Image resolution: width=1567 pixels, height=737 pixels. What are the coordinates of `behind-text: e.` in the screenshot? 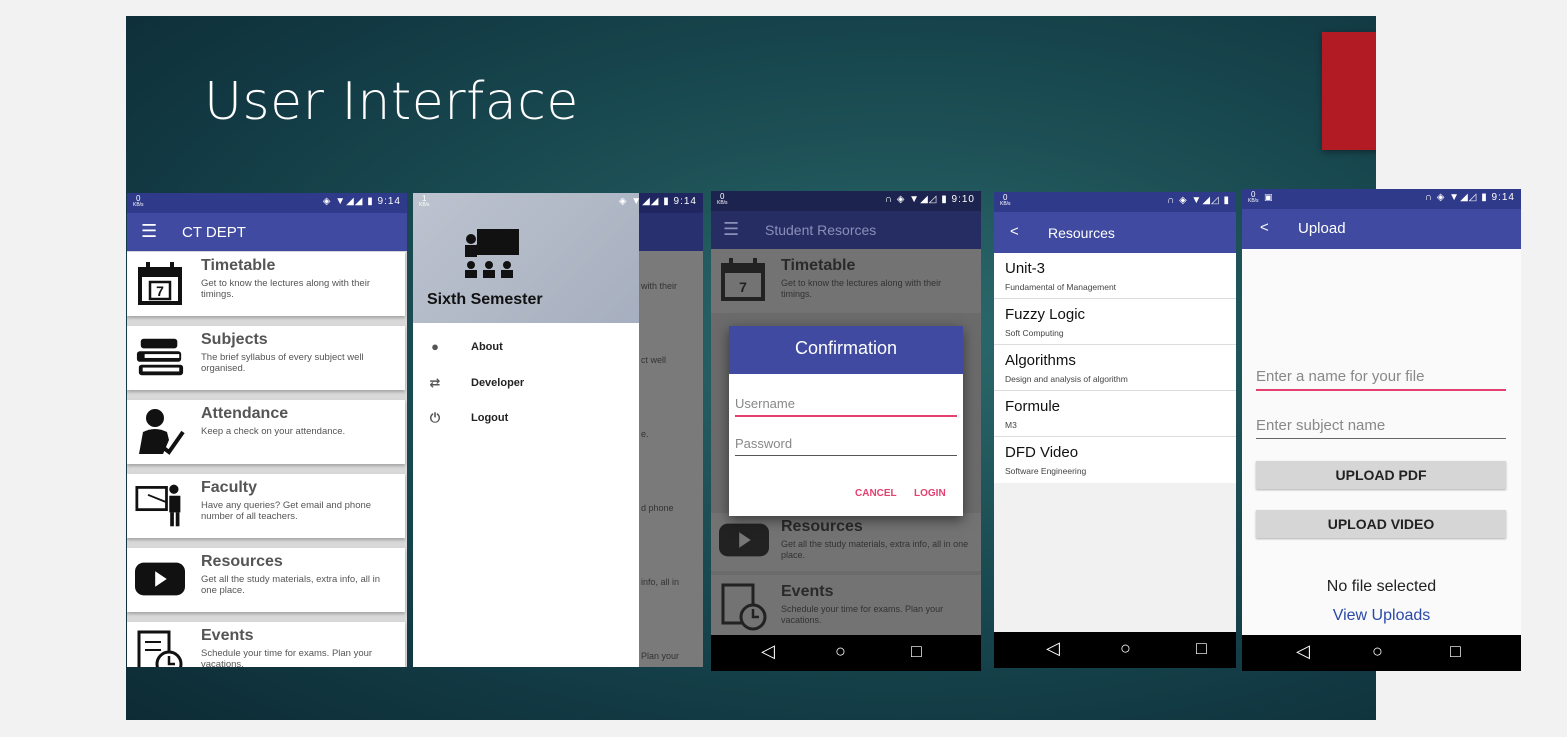 It's located at (645, 434).